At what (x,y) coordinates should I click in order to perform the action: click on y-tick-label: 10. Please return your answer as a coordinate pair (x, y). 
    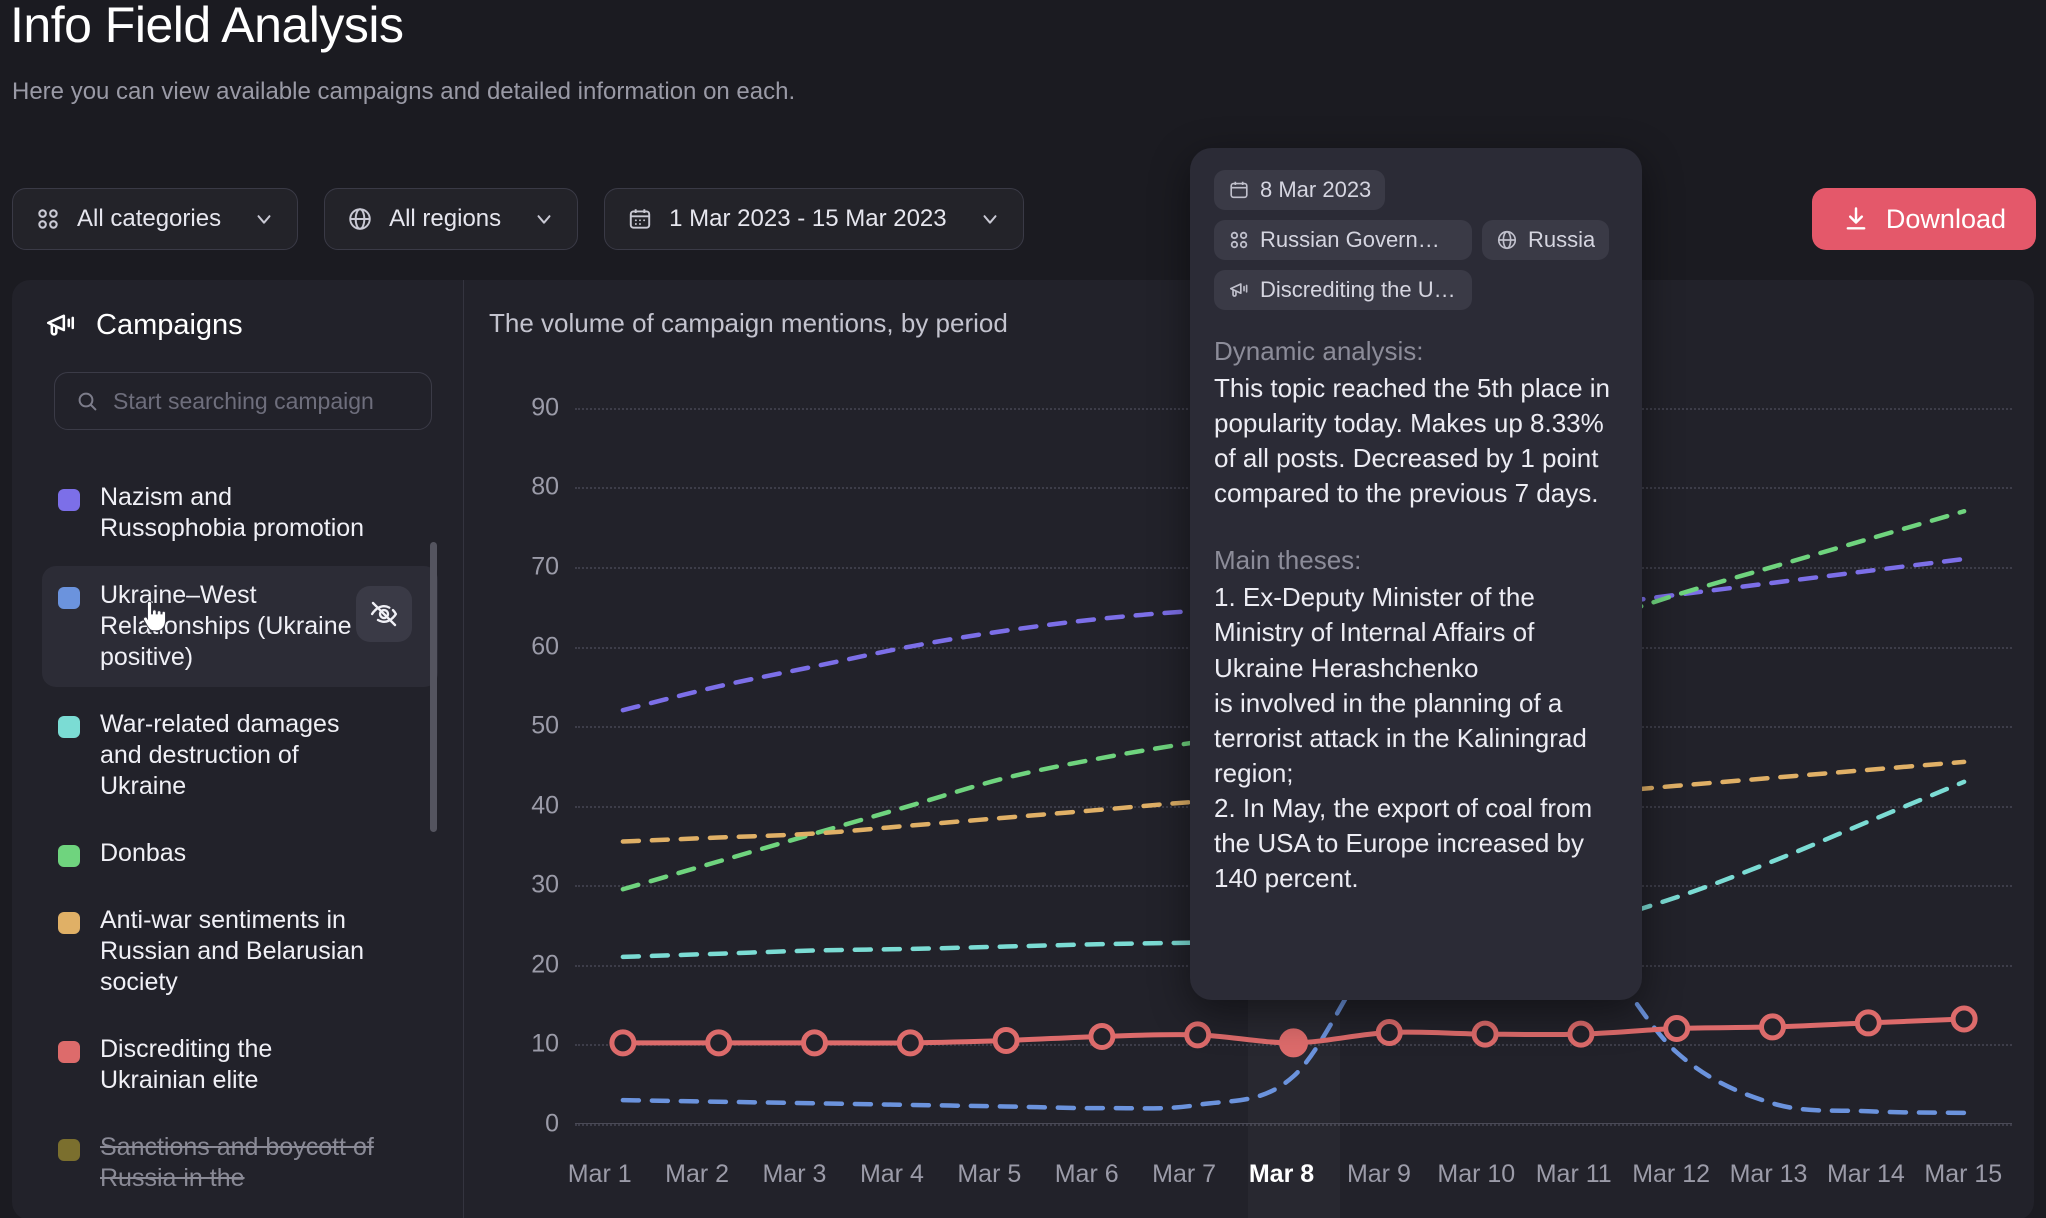
    Looking at the image, I should click on (545, 1043).